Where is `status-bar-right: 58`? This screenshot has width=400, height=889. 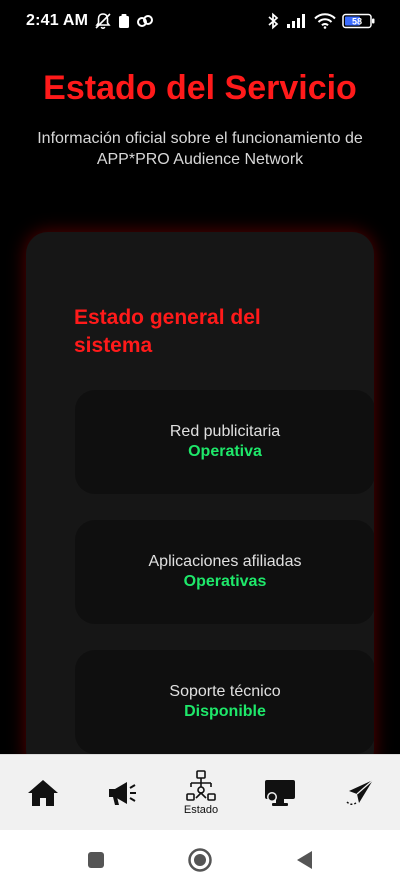
status-bar-right: 58 is located at coordinates (321, 21).